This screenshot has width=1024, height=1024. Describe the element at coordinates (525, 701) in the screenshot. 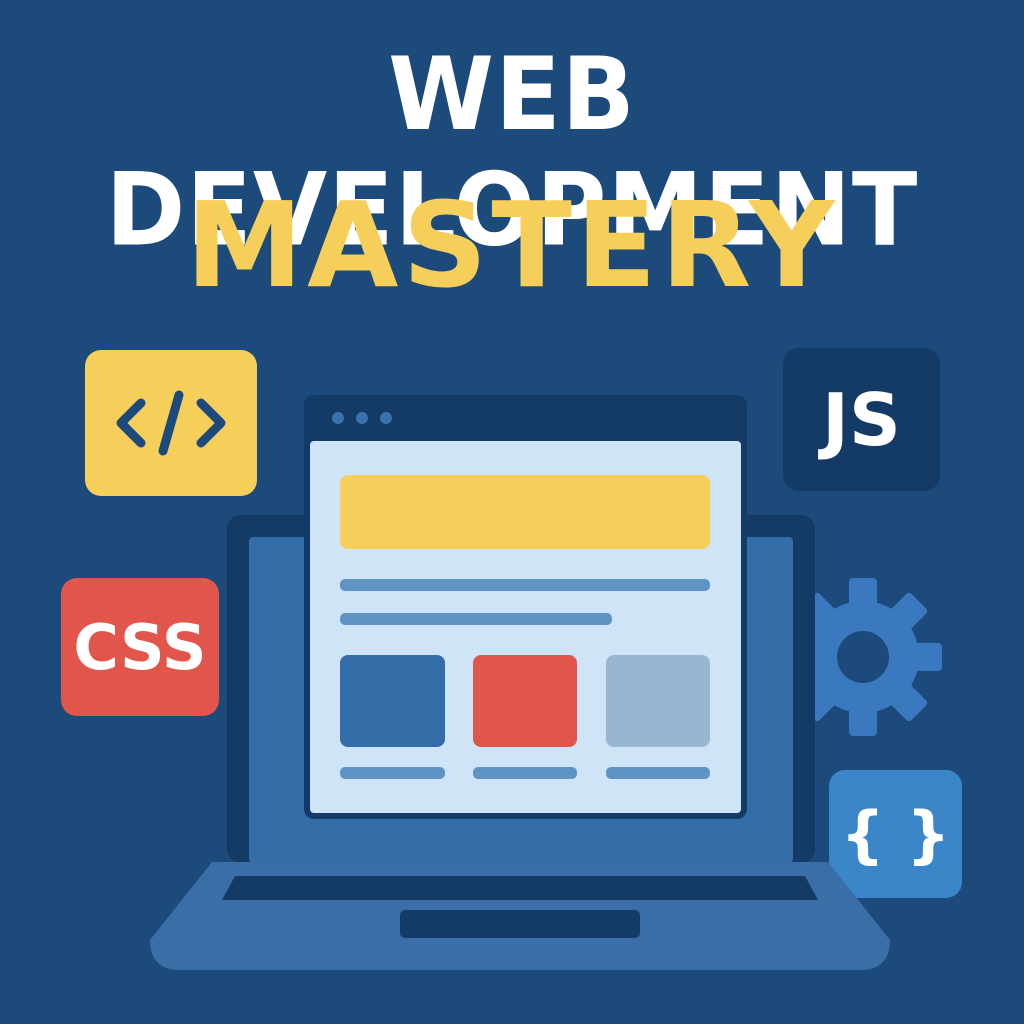

I see `content-card-red` at that location.